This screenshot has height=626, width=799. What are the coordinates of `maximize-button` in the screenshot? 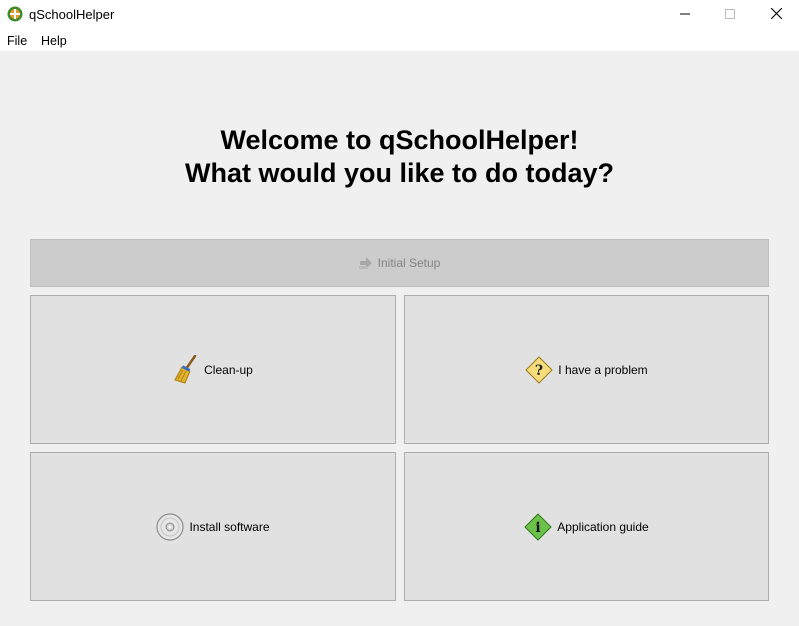 It's located at (730, 15).